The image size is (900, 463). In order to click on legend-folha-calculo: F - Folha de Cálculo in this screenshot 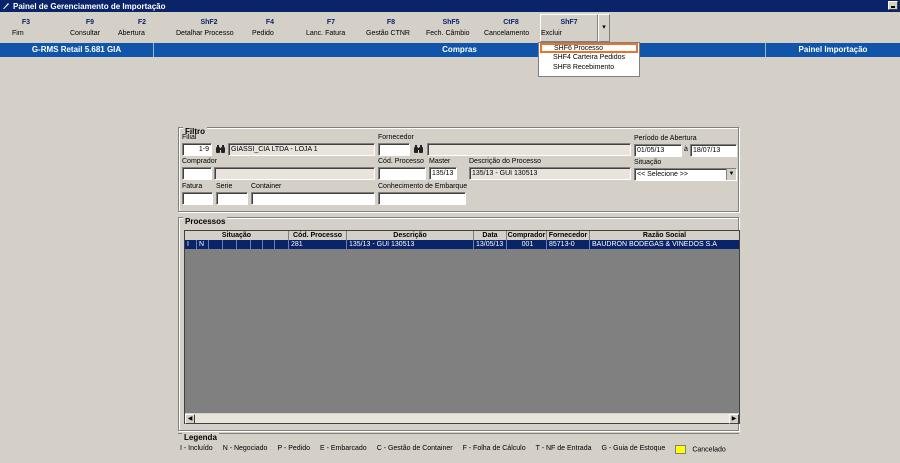, I will do `click(494, 448)`.